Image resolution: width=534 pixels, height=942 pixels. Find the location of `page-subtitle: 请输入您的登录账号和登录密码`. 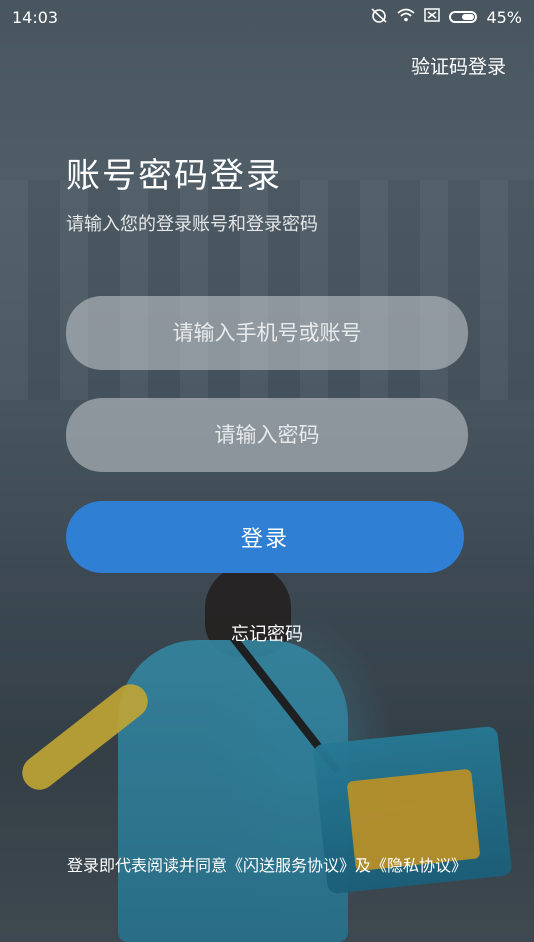

page-subtitle: 请输入您的登录账号和登录密码 is located at coordinates (192, 224).